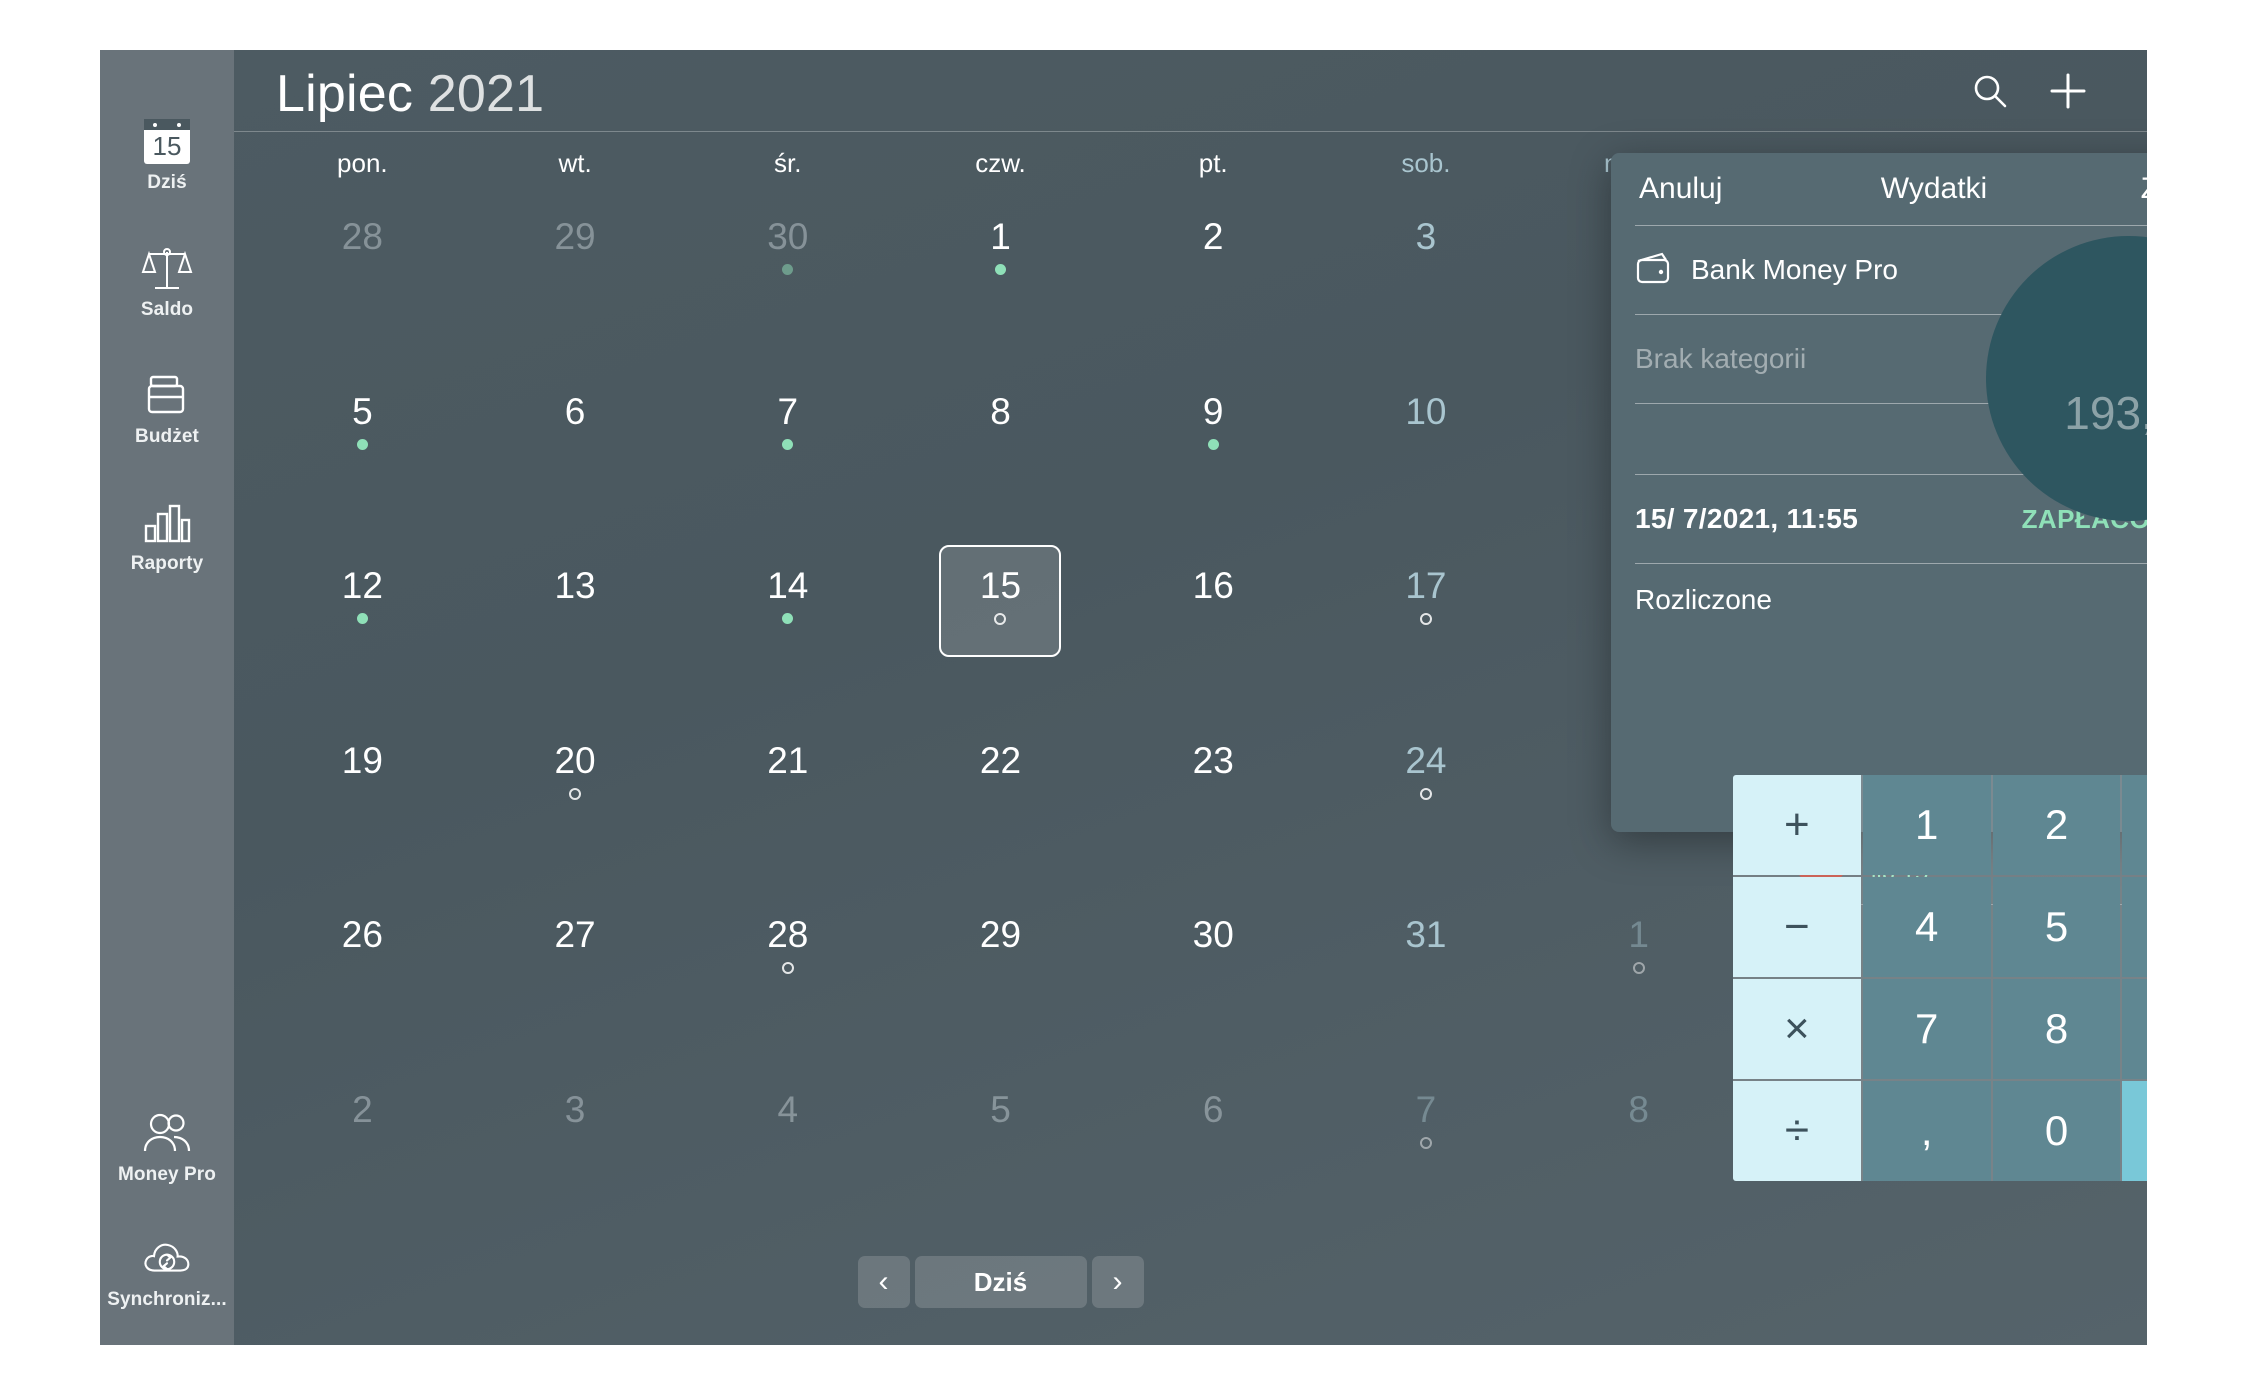  I want to click on paid-toggle: ZAPŁACONE, so click(2084, 519).